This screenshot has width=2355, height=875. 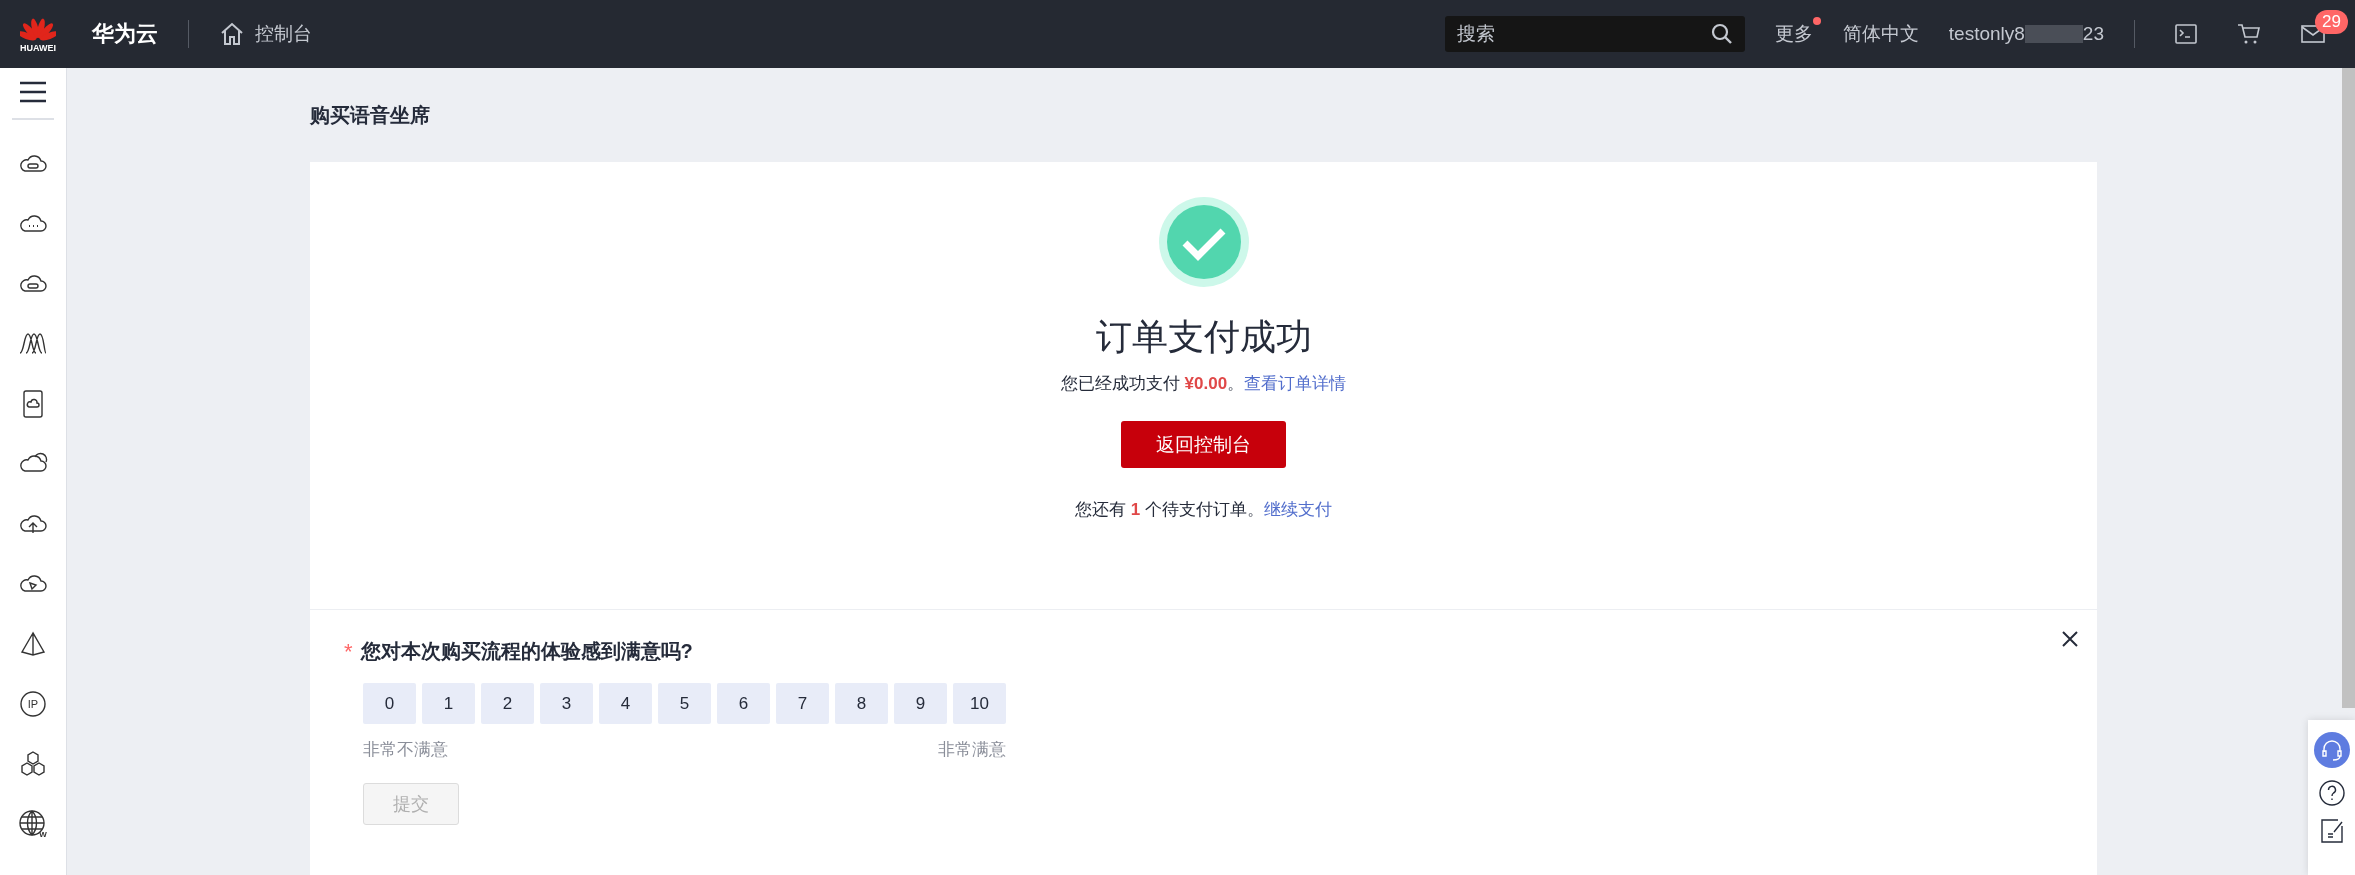 What do you see at coordinates (405, 750) in the screenshot?
I see `low-label: 非常不满意` at bounding box center [405, 750].